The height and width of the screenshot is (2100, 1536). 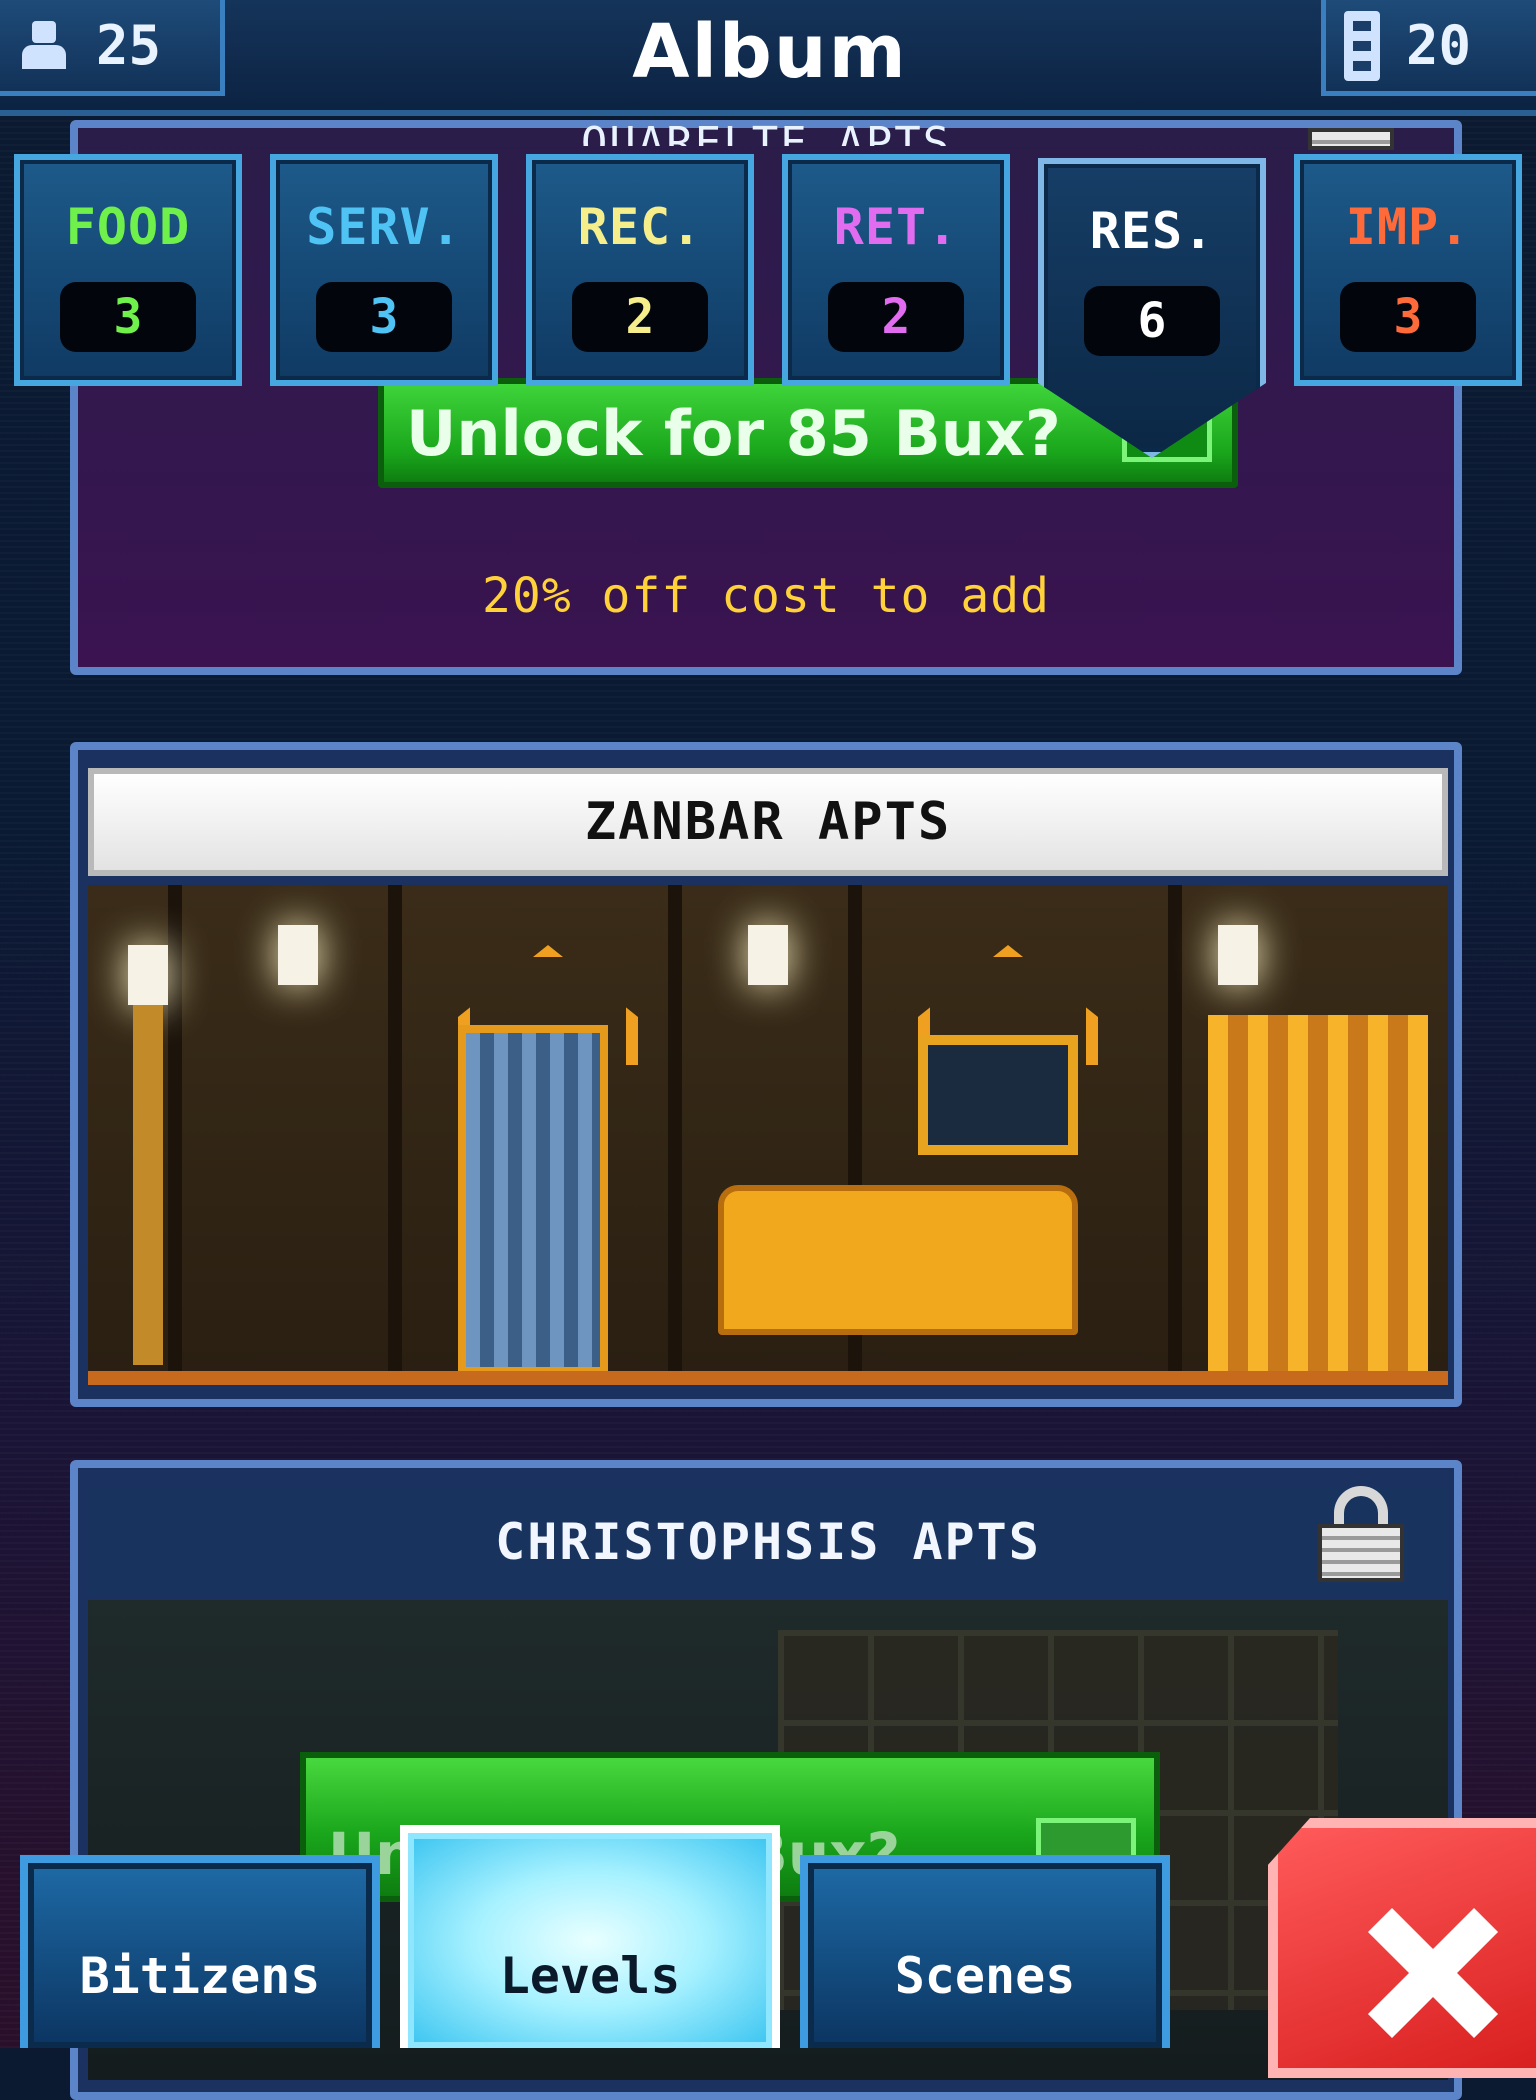 I want to click on level-name-bar: ZANBAR APTS, so click(x=768, y=822).